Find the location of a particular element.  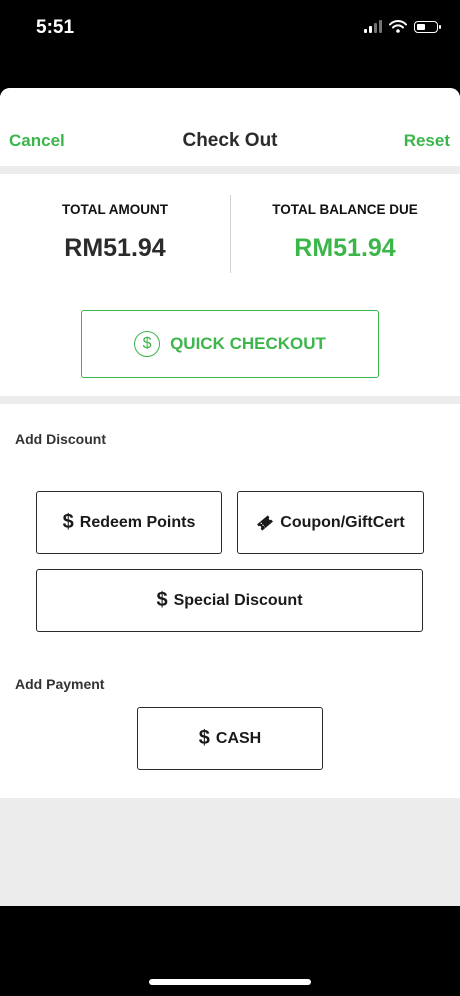

total-amount-value: RM51.94 is located at coordinates (115, 248).